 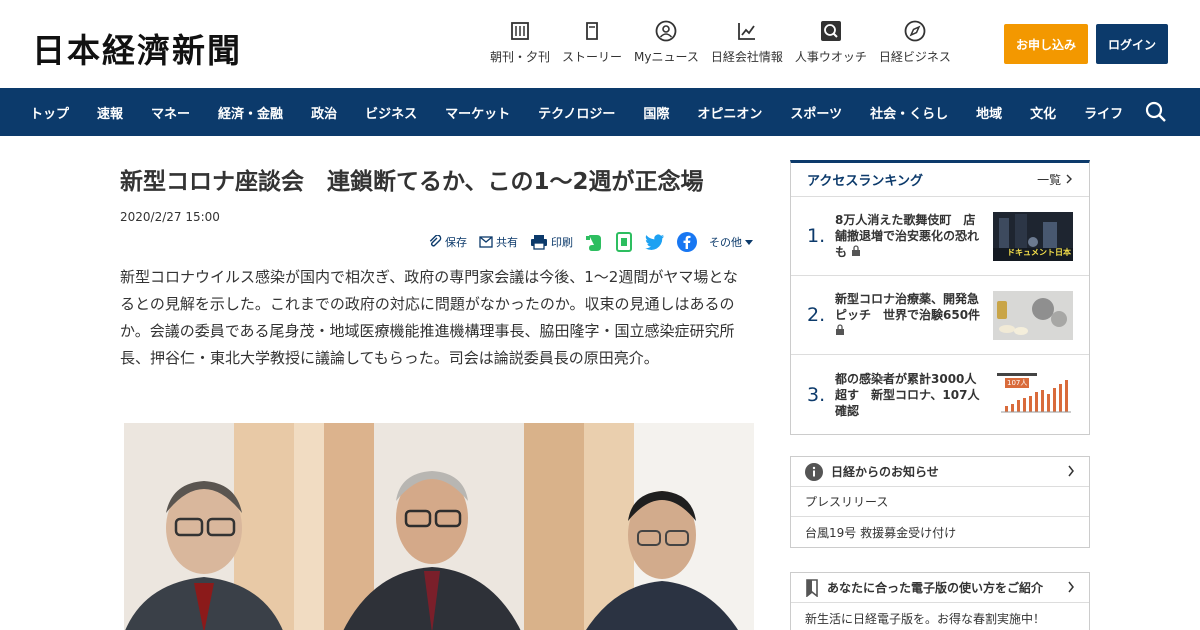 I want to click on nav-item-breaking: 速報, so click(x=110, y=112).